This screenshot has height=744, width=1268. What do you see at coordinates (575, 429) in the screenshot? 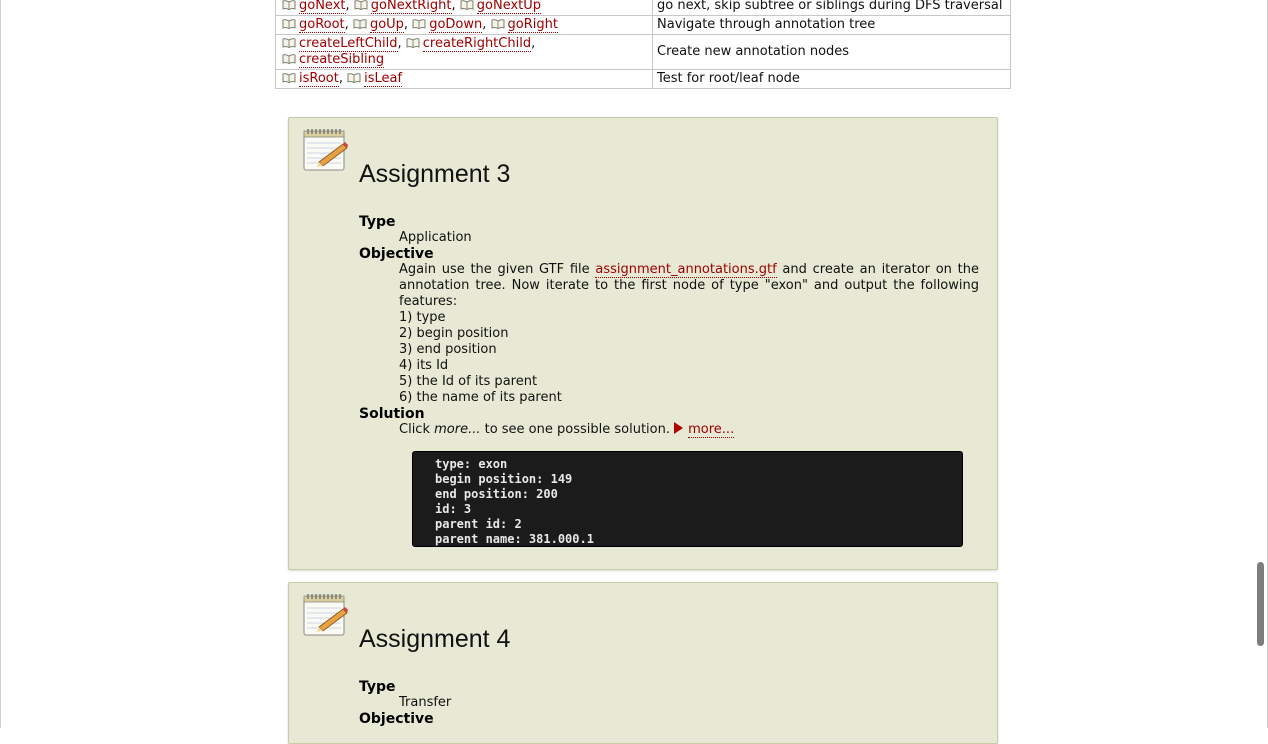
I see `solution-suffix: to see one possible solution.` at bounding box center [575, 429].